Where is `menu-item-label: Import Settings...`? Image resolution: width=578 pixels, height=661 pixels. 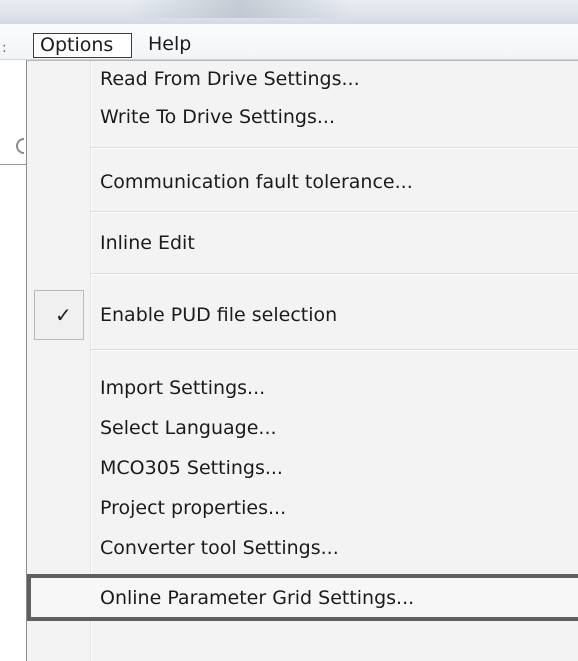 menu-item-label: Import Settings... is located at coordinates (183, 388).